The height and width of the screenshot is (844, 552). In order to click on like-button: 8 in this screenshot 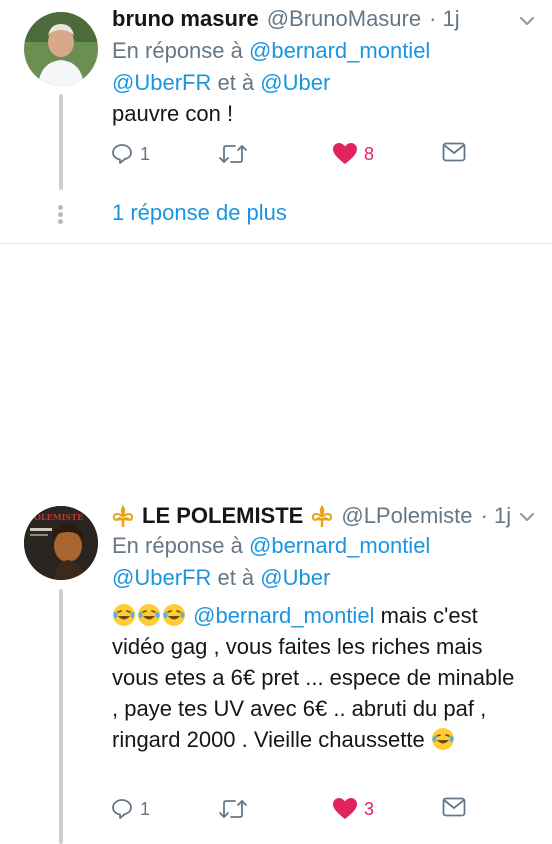, I will do `click(353, 154)`.